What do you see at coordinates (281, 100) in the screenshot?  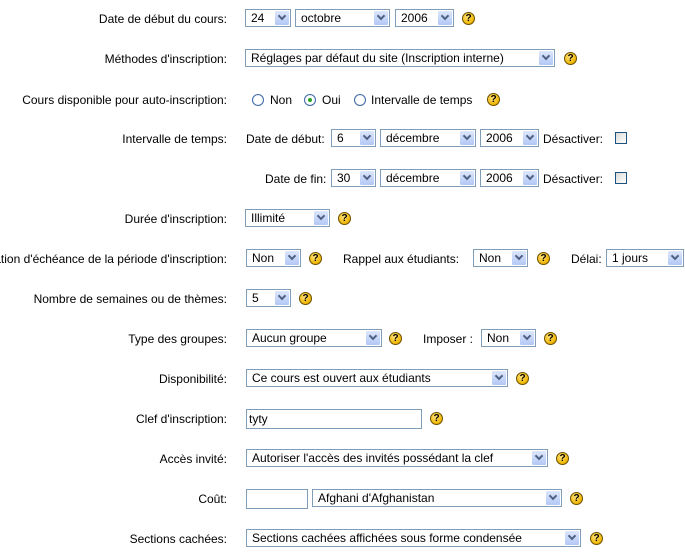 I see `radio-label-non: Non` at bounding box center [281, 100].